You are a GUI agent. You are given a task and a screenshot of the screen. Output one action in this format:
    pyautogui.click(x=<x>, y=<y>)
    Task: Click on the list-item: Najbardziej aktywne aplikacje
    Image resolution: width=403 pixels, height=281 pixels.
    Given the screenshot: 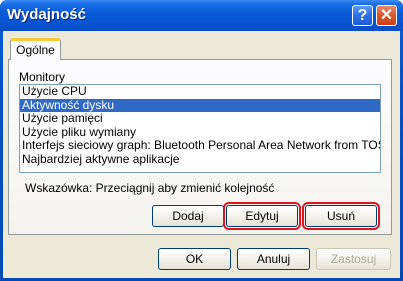 What is the action you would take?
    pyautogui.click(x=200, y=160)
    